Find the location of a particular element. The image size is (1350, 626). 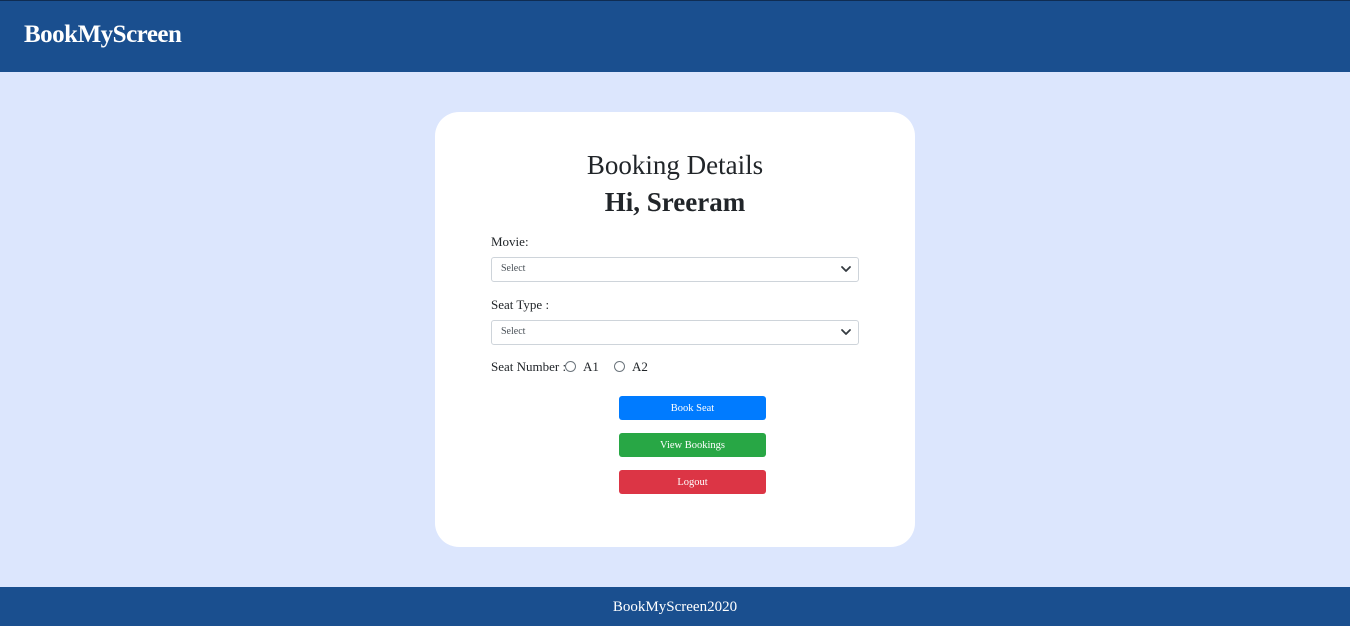

seat-type-select: Select is located at coordinates (675, 332).